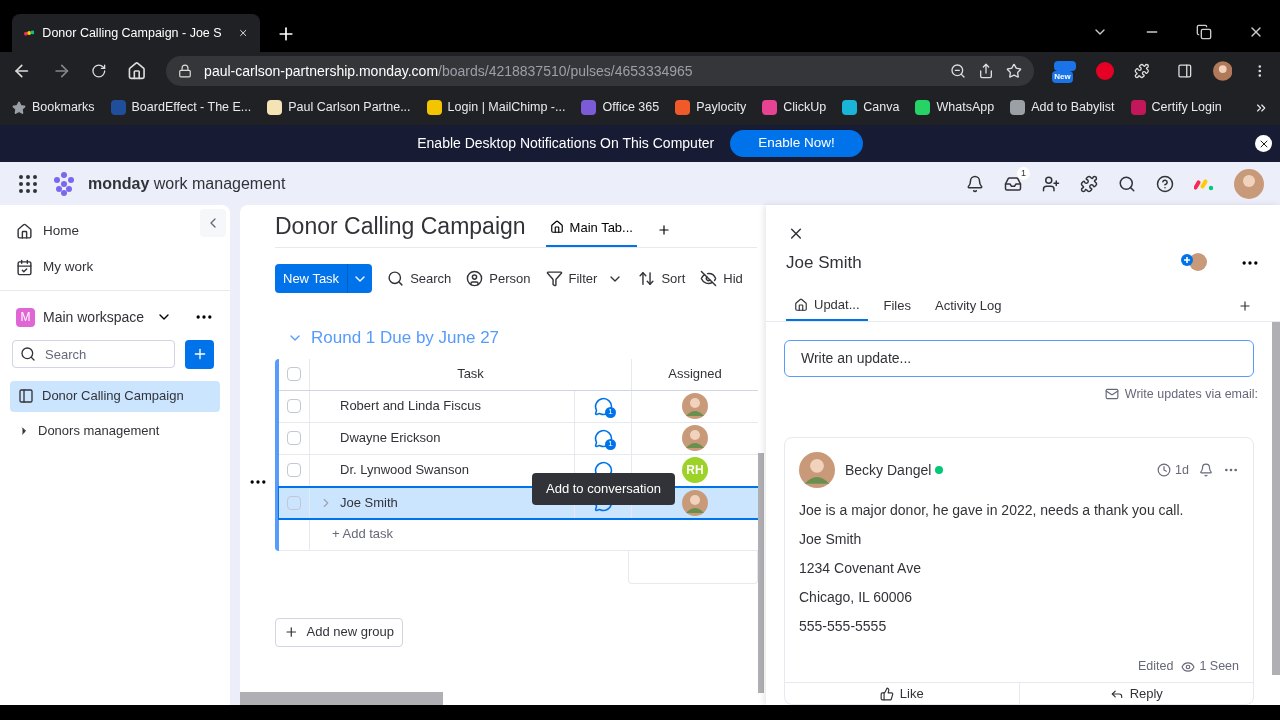  What do you see at coordinates (1051, 183) in the screenshot?
I see `invite-icon` at bounding box center [1051, 183].